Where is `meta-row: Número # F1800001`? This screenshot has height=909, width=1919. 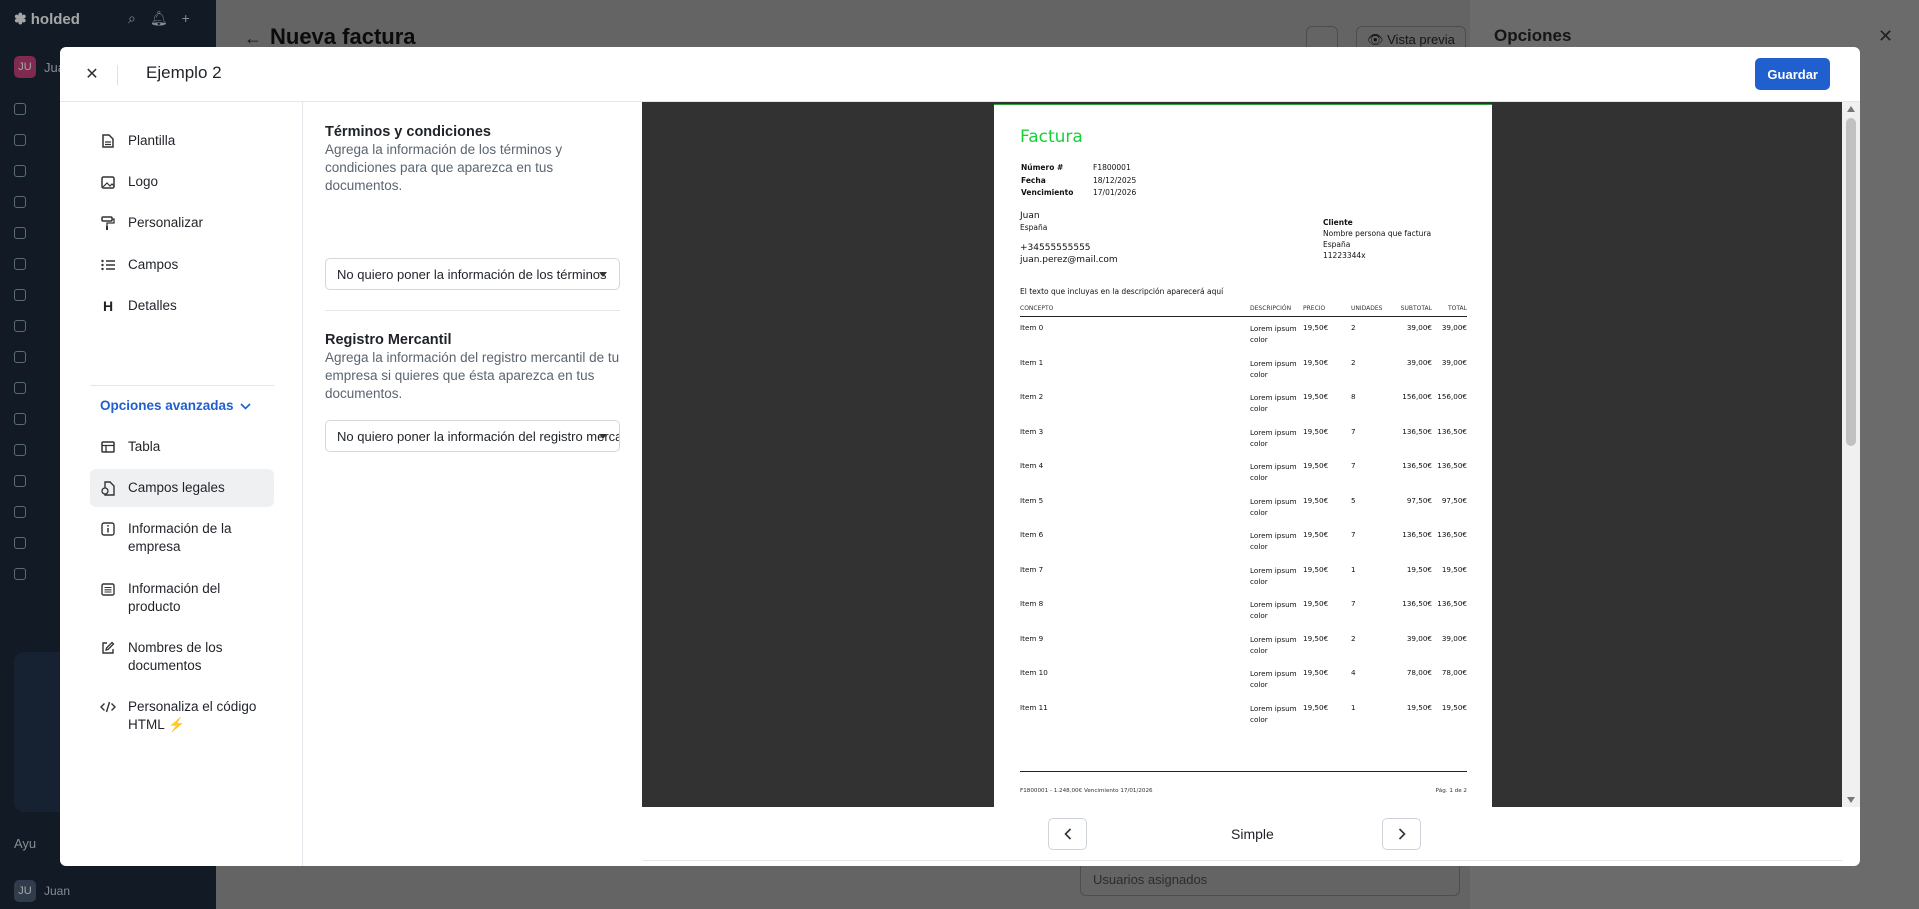 meta-row: Número # F1800001 is located at coordinates (1076, 167).